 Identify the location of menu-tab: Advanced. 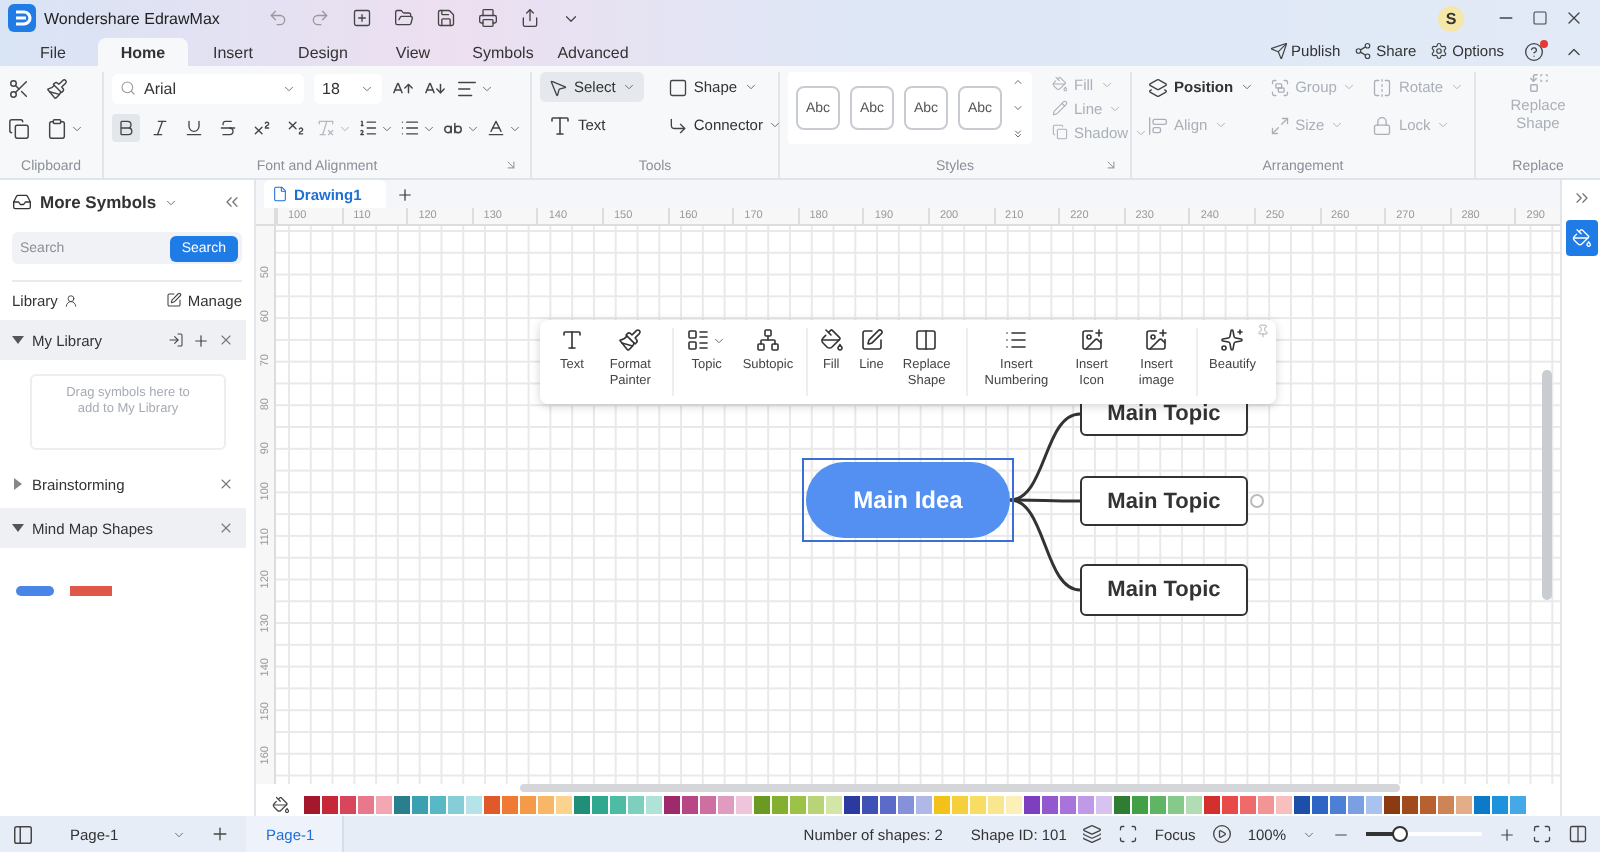
(593, 52).